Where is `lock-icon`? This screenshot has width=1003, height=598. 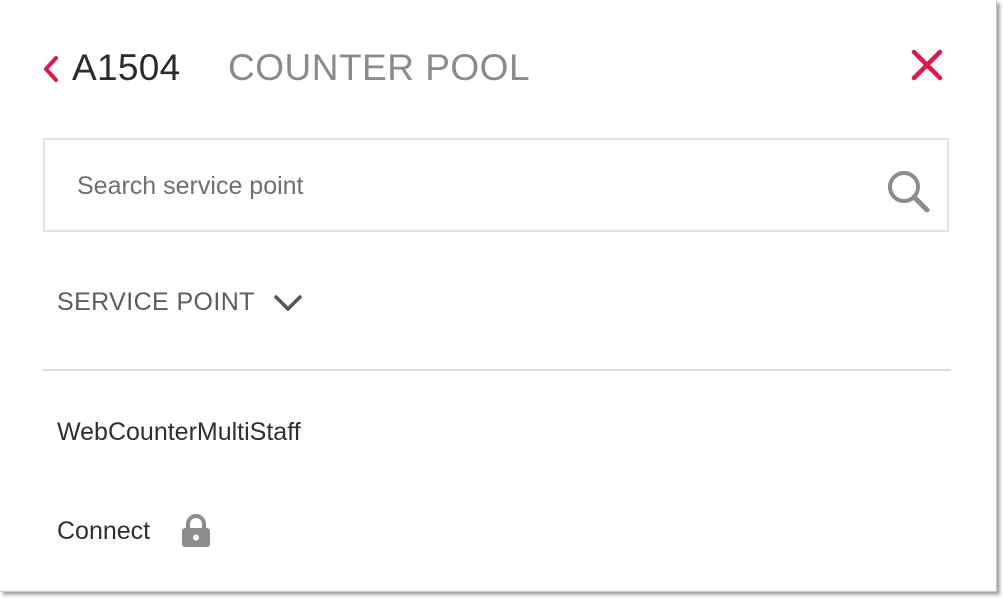
lock-icon is located at coordinates (196, 530).